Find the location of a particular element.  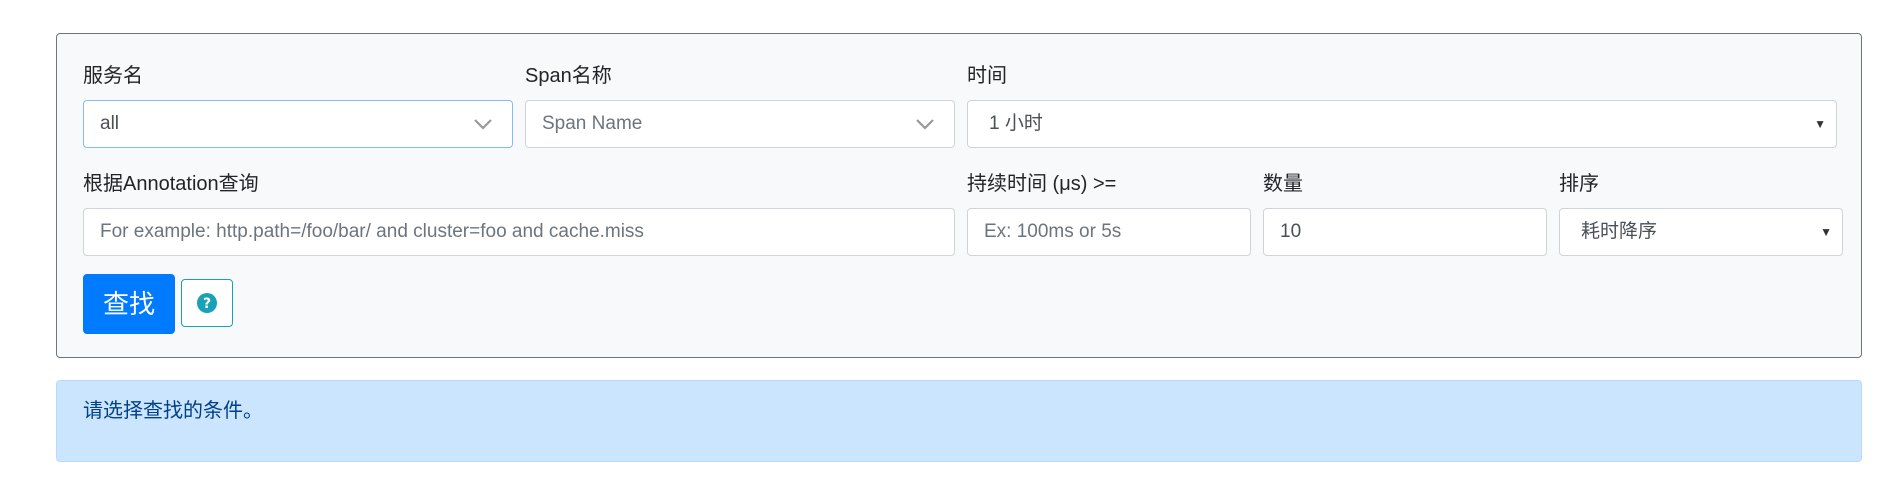

help-button: ? is located at coordinates (207, 303).